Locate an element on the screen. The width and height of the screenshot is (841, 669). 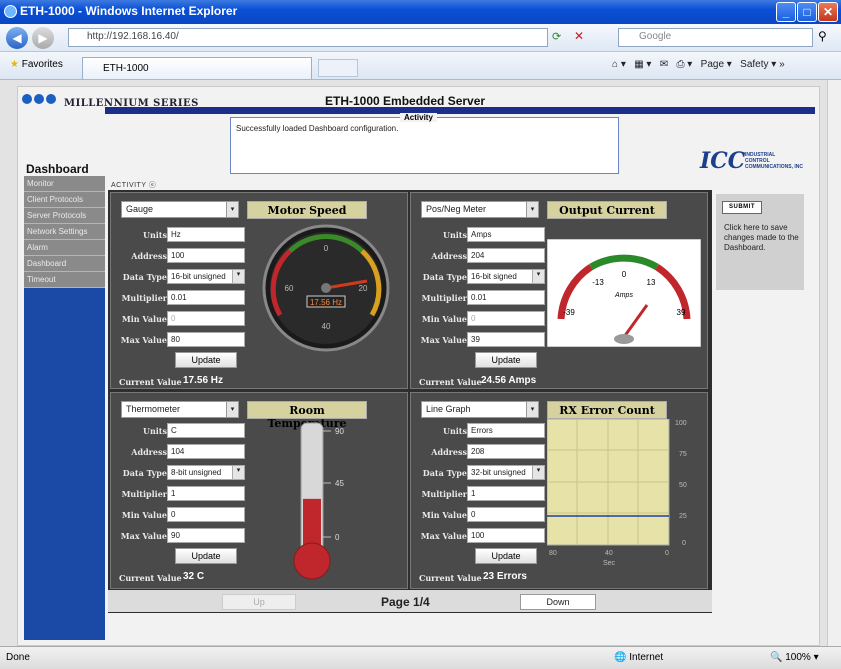
submit-button: SUBMIT is located at coordinates (742, 207).